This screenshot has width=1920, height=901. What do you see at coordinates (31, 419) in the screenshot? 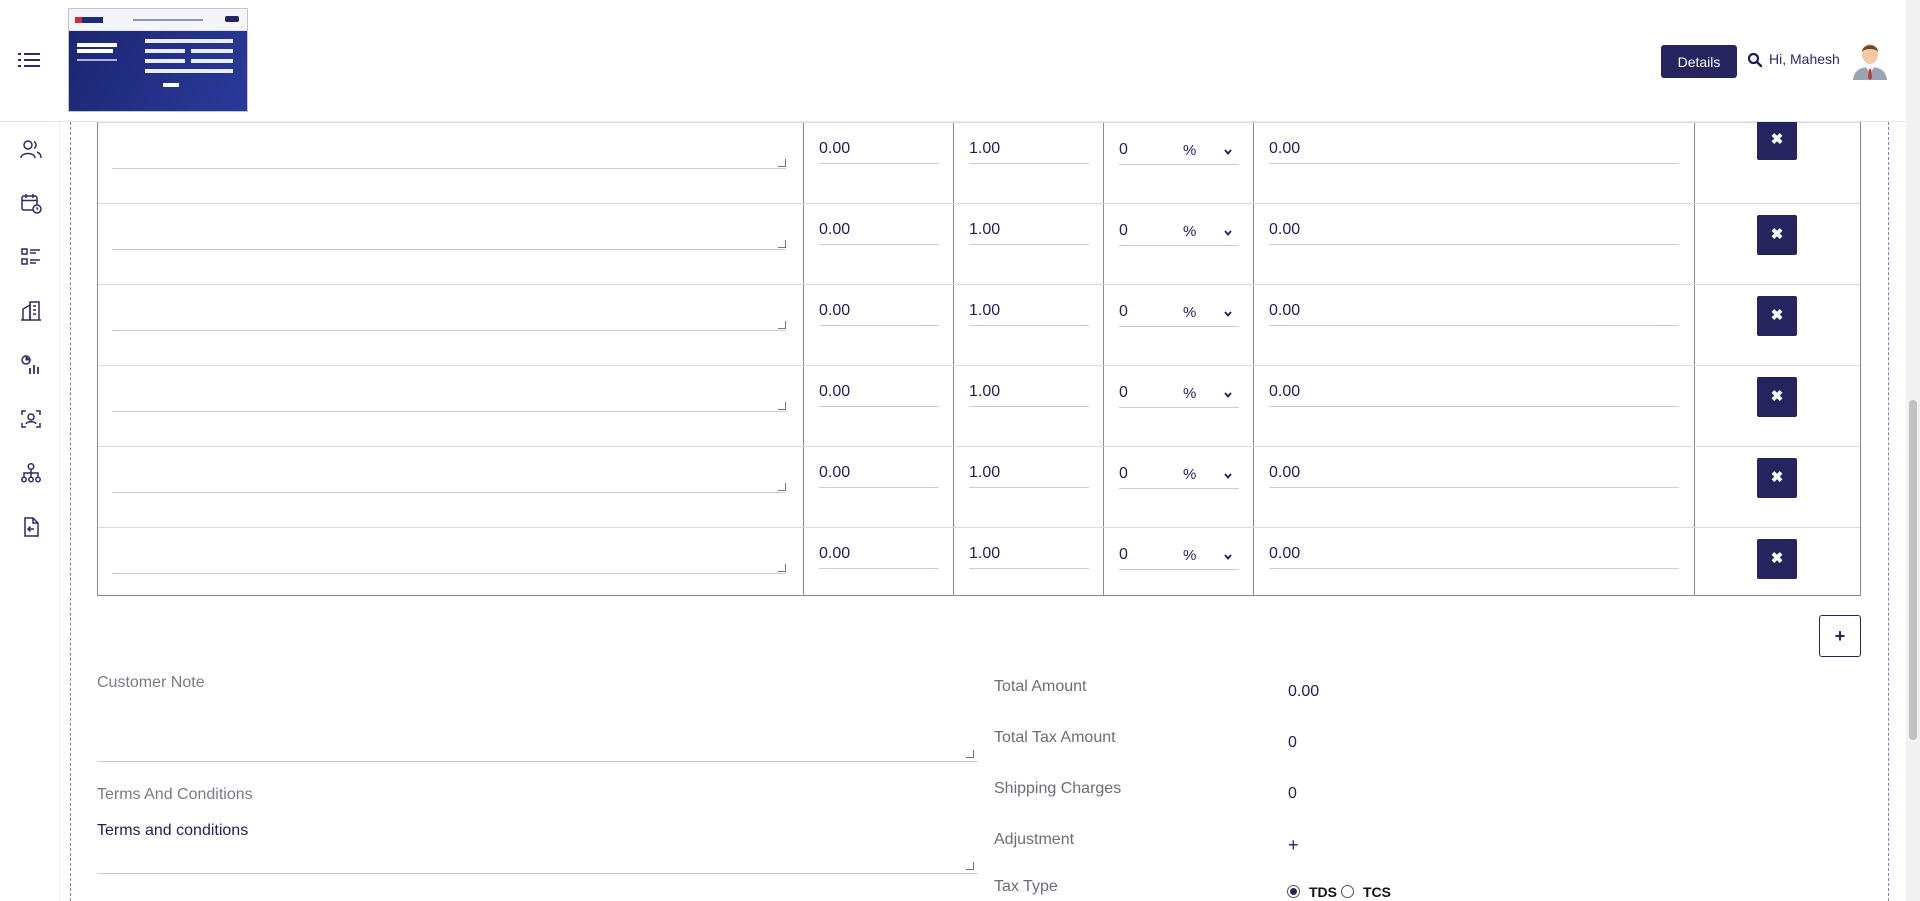
I see `face-scan-icon` at bounding box center [31, 419].